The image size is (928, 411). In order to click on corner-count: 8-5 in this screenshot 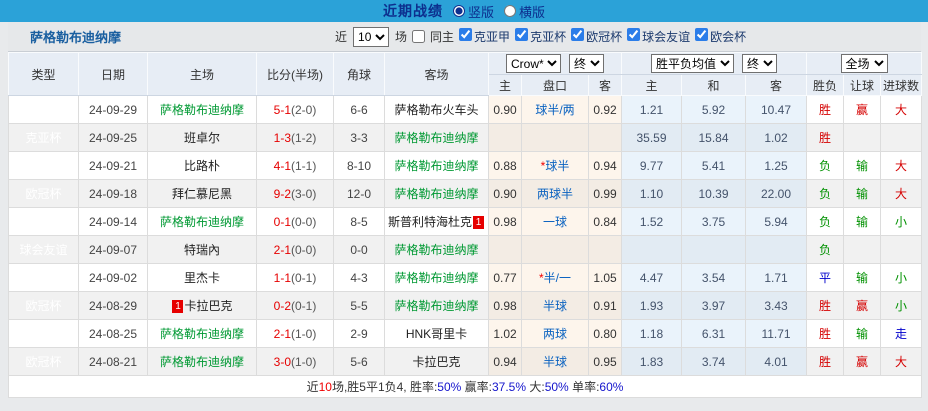, I will do `click(359, 221)`.